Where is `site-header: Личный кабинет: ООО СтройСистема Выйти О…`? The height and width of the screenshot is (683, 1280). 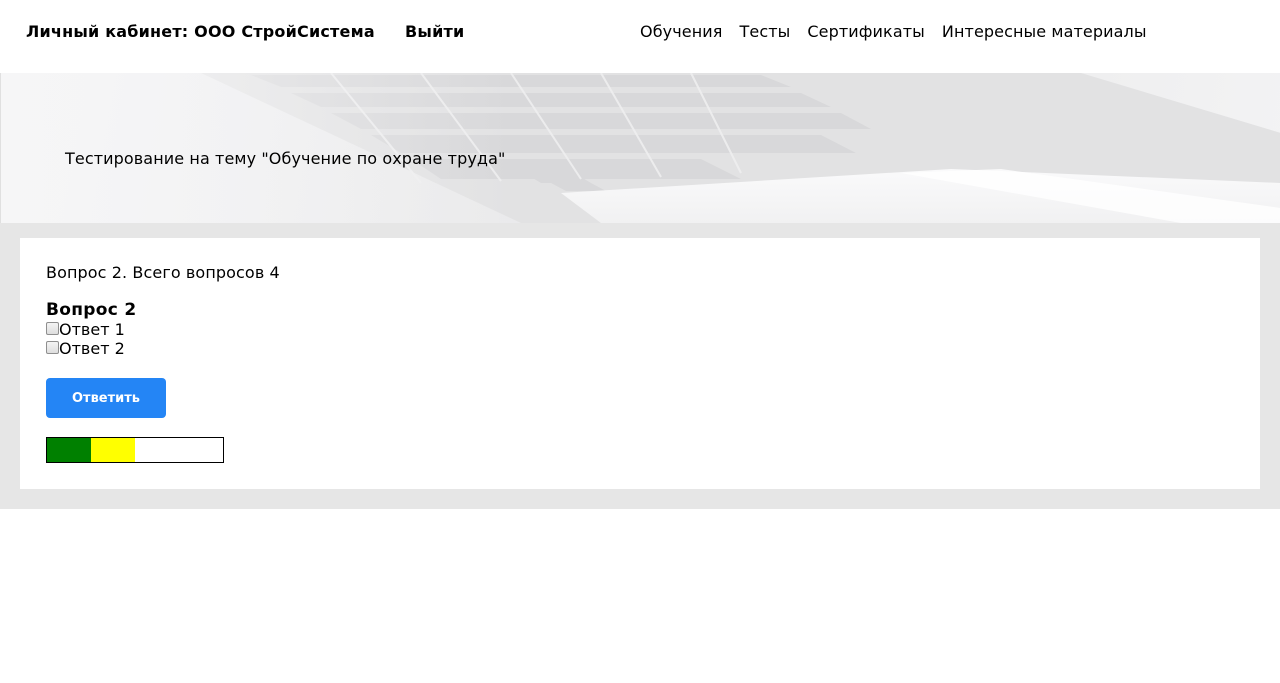 site-header: Личный кабинет: ООО СтройСистема Выйти О… is located at coordinates (640, 36).